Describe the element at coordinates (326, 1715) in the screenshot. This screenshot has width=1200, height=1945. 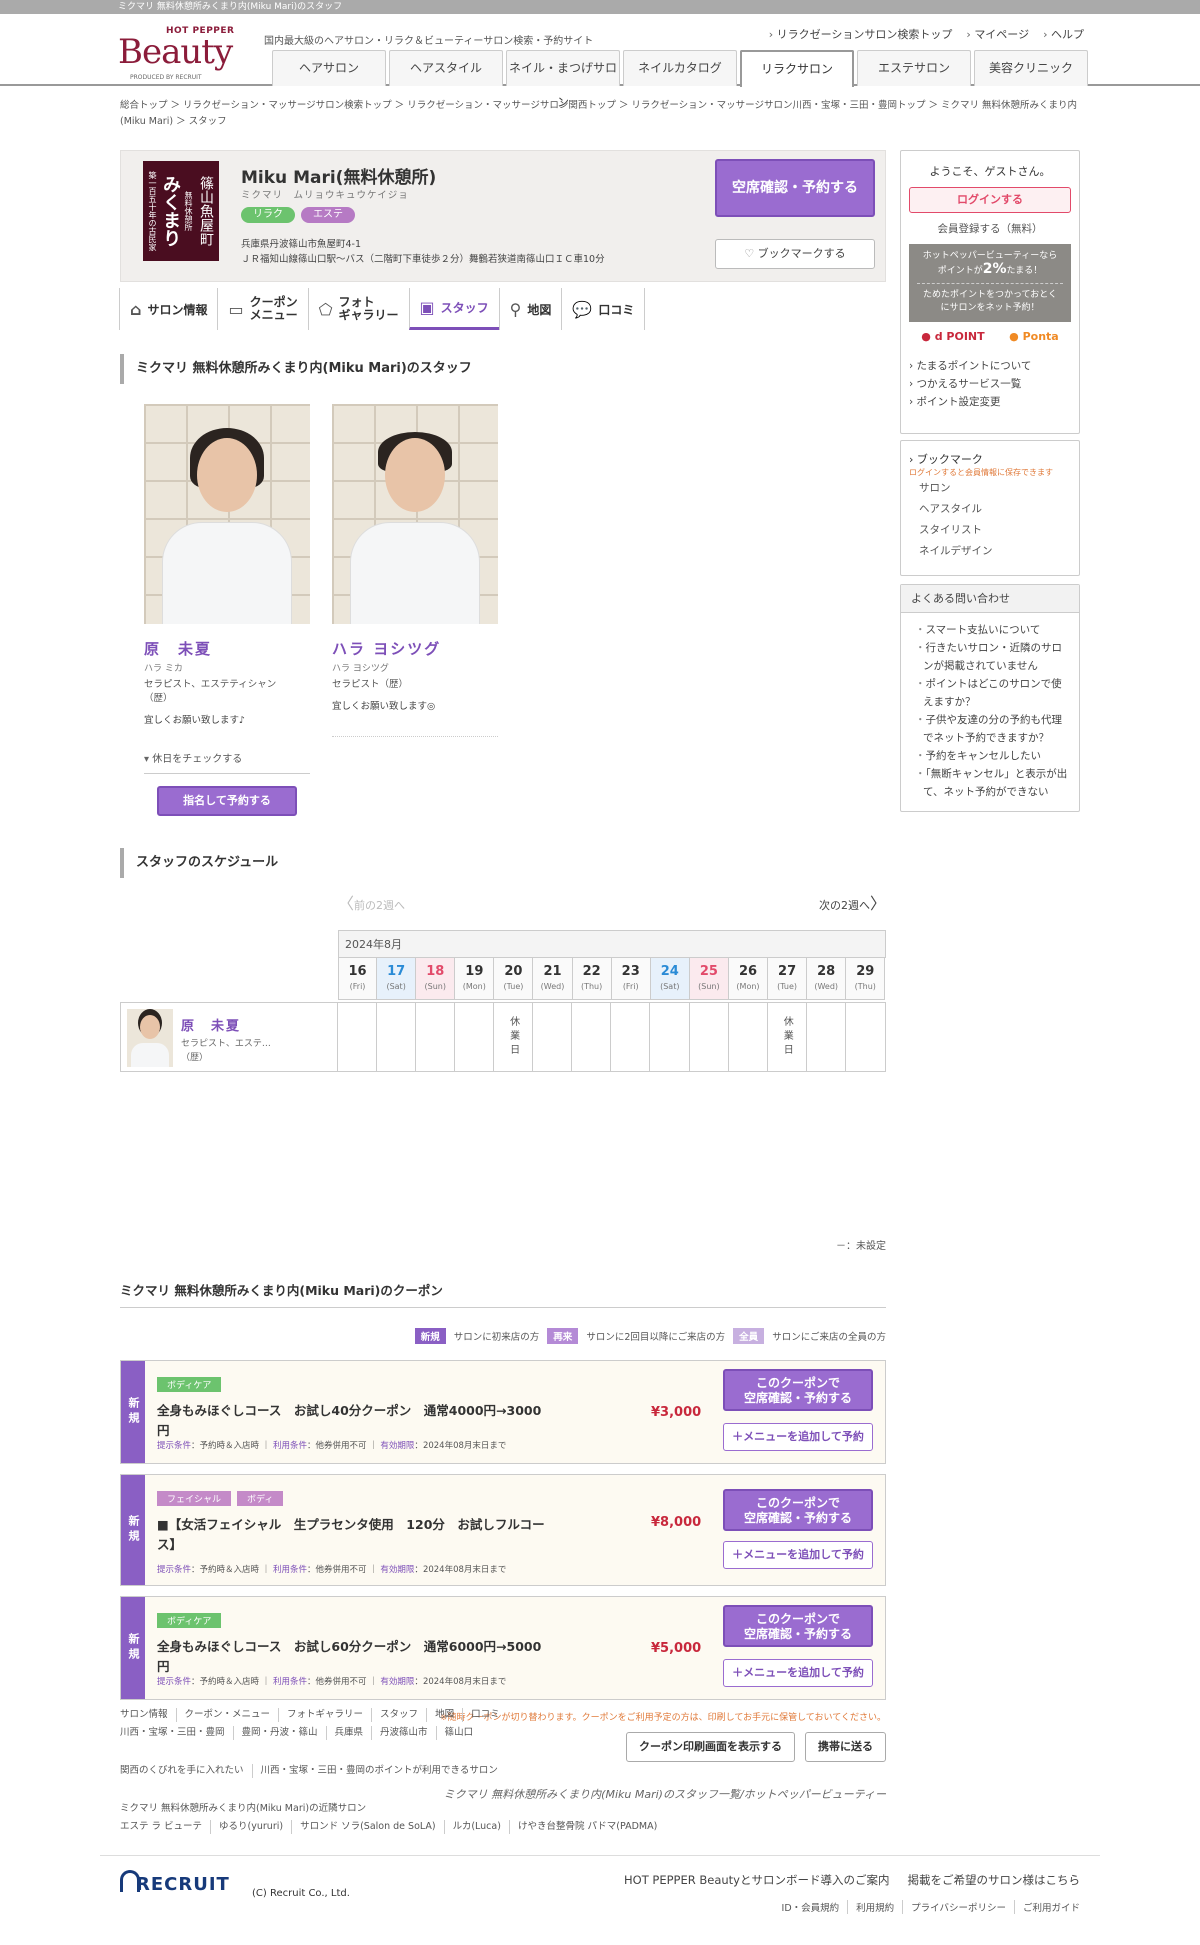
I see `footer-link: フォトギャラリー` at that location.